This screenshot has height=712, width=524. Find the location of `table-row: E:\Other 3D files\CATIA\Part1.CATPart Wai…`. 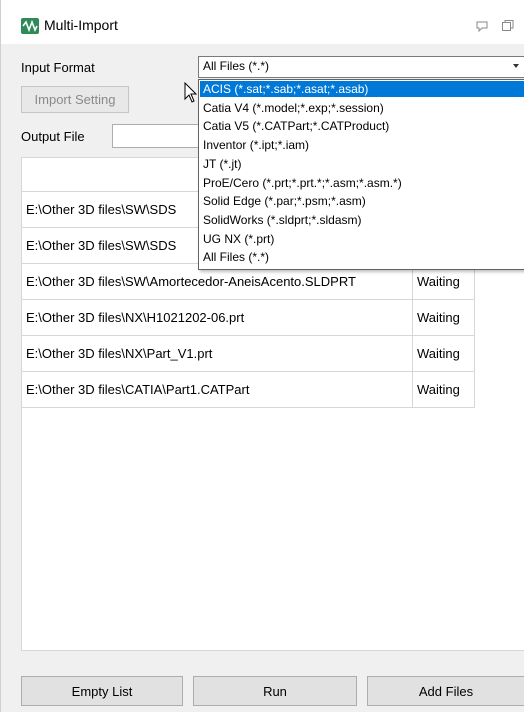

table-row: E:\Other 3D files\CATIA\Part1.CATPart Wai… is located at coordinates (248, 390).